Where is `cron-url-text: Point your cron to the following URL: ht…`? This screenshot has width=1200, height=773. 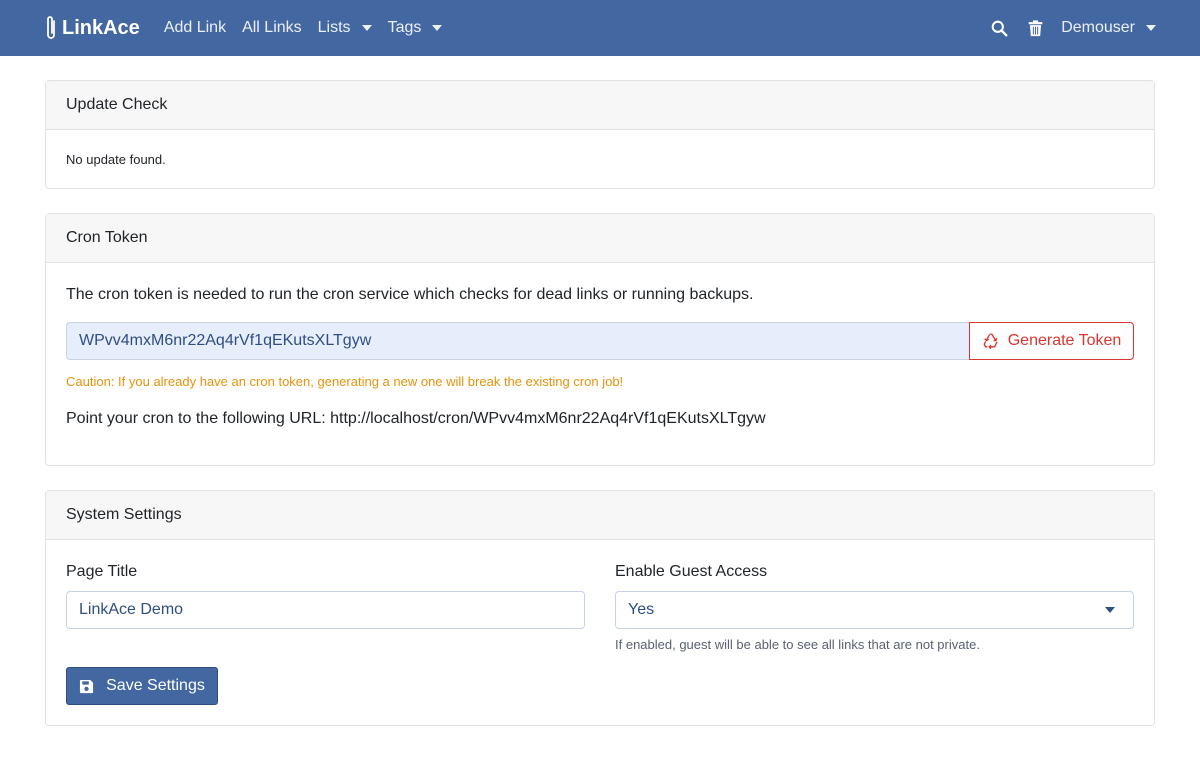
cron-url-text: Point your cron to the following URL: ht… is located at coordinates (416, 418).